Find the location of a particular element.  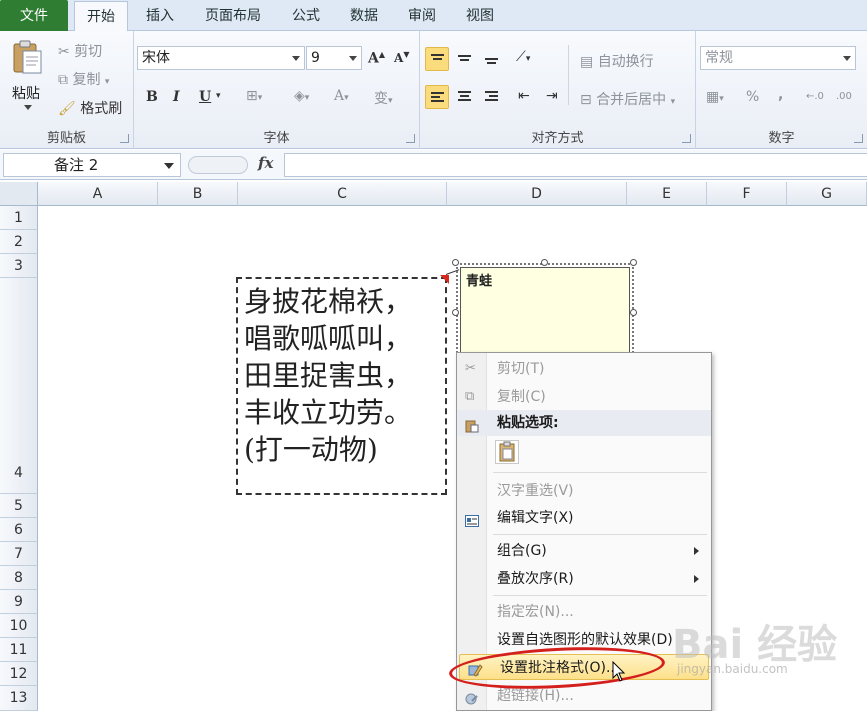

row-header-8: 8 is located at coordinates (19, 578).